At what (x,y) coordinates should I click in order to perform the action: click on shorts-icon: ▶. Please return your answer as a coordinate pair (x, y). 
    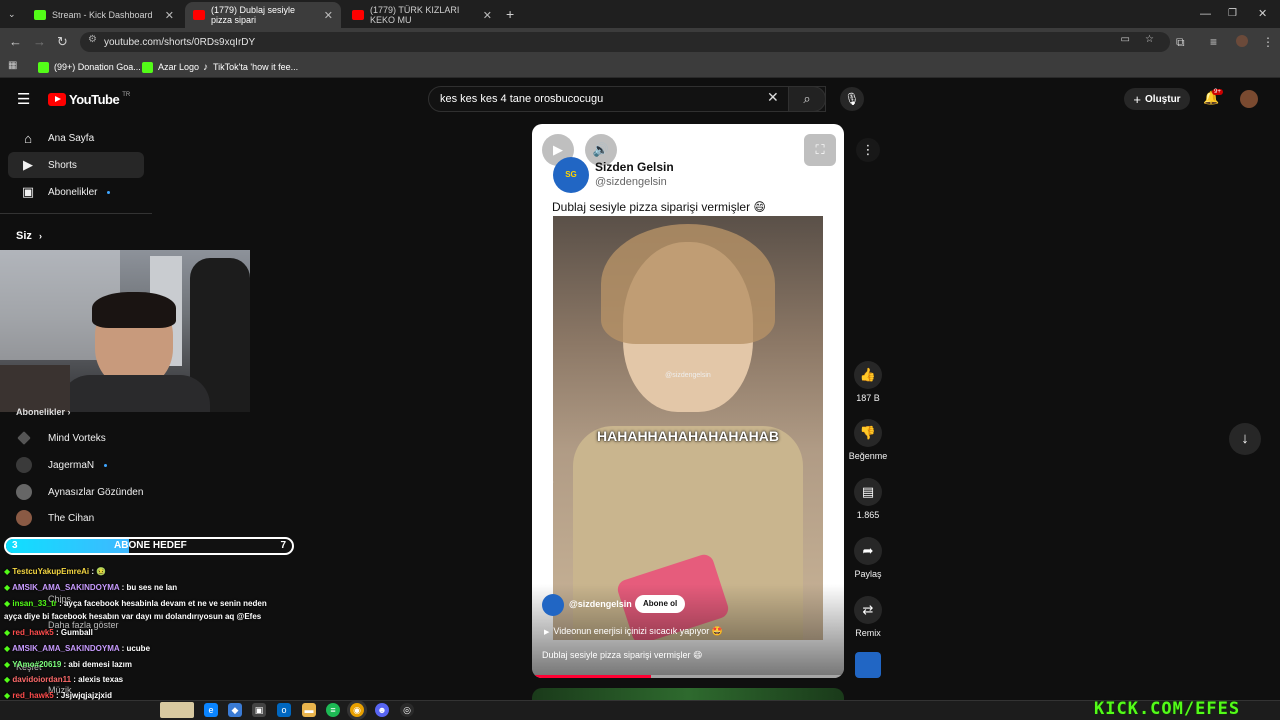
    Looking at the image, I should click on (28, 164).